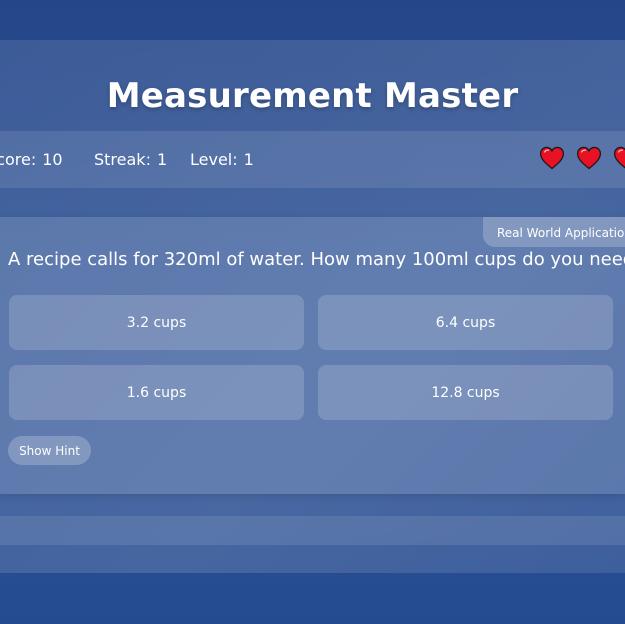 The width and height of the screenshot is (625, 624). What do you see at coordinates (49, 450) in the screenshot?
I see `show-hint-button: Show Hint` at bounding box center [49, 450].